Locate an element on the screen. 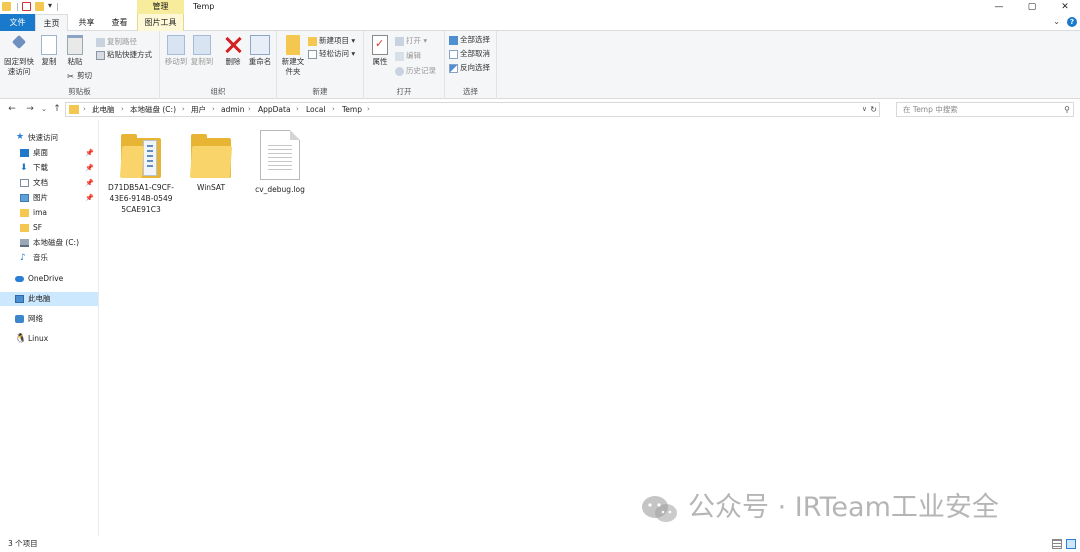 The width and height of the screenshot is (1080, 552). select-all-button: 全部选择 is located at coordinates (469, 40).